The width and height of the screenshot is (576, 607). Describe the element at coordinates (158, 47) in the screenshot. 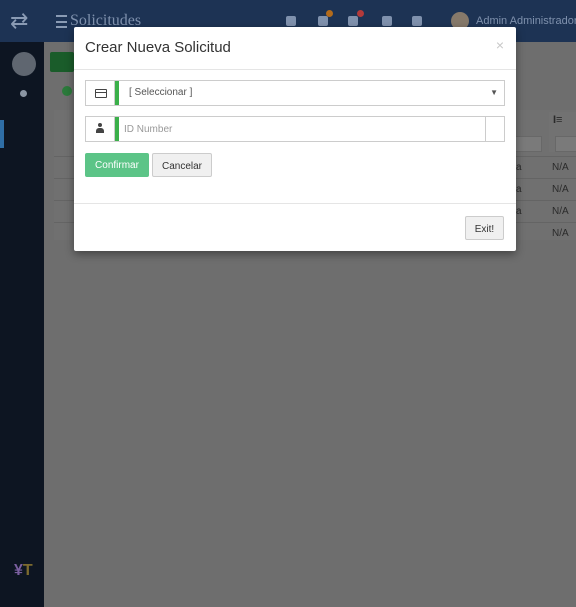

I see `modal-title: Crear Nueva Solicitud` at that location.